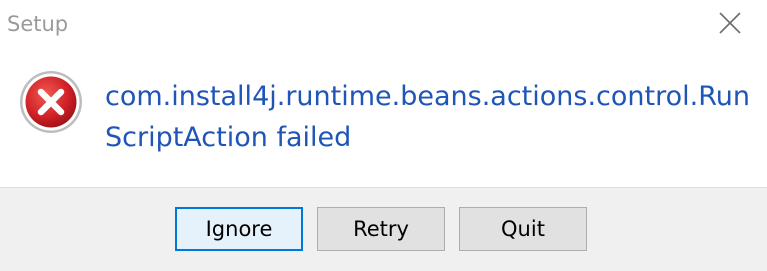 This screenshot has width=767, height=271. I want to click on retry-button: Retry, so click(381, 229).